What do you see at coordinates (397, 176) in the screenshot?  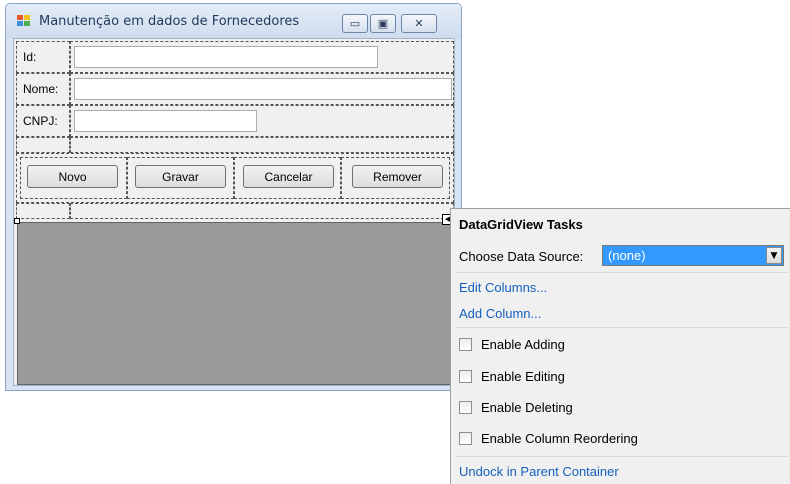 I see `remover-button: Remover` at bounding box center [397, 176].